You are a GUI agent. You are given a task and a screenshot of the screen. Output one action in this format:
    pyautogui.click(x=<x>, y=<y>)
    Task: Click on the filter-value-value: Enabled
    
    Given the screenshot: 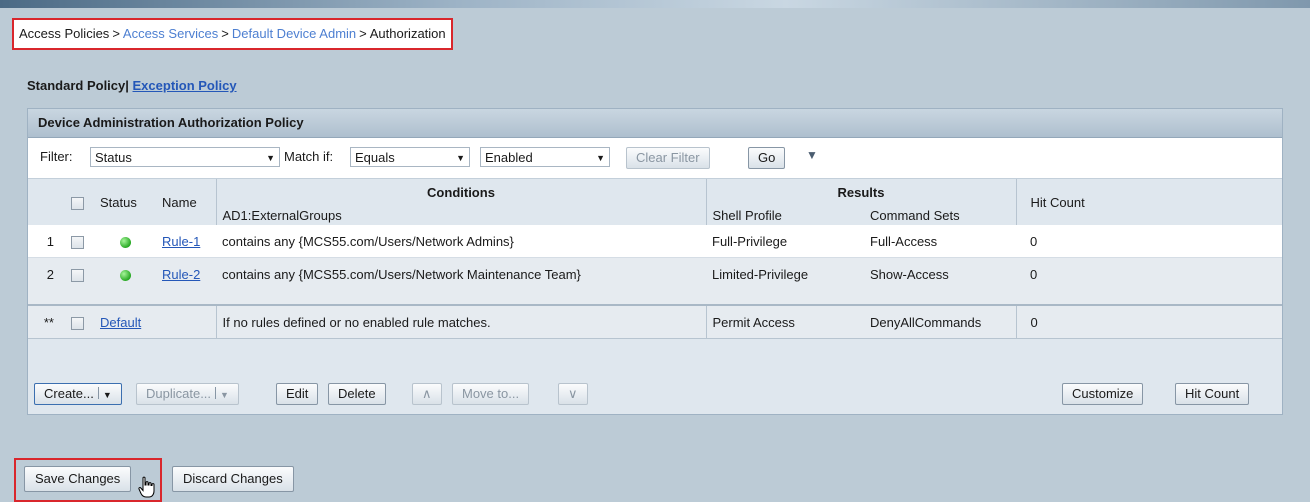 What is the action you would take?
    pyautogui.click(x=509, y=157)
    